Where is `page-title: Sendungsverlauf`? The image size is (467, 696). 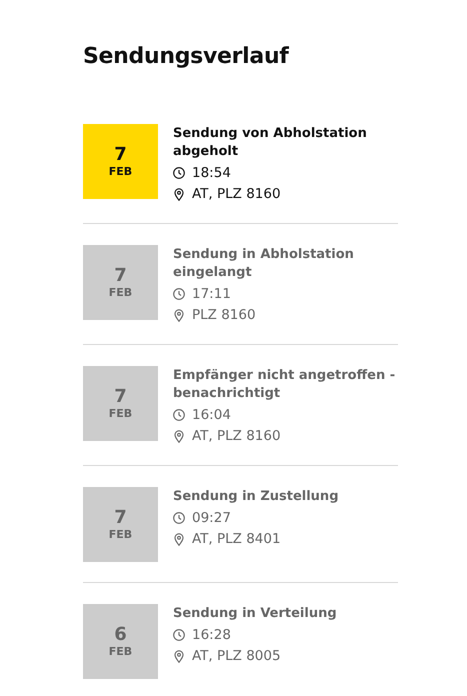
page-title: Sendungsverlauf is located at coordinates (186, 56).